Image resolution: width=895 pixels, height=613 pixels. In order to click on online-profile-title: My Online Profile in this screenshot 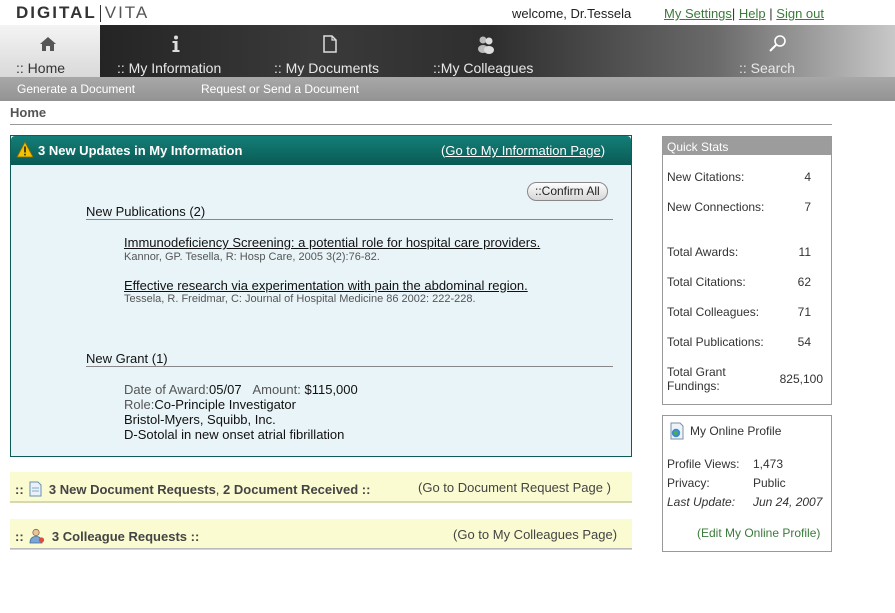, I will do `click(725, 431)`.